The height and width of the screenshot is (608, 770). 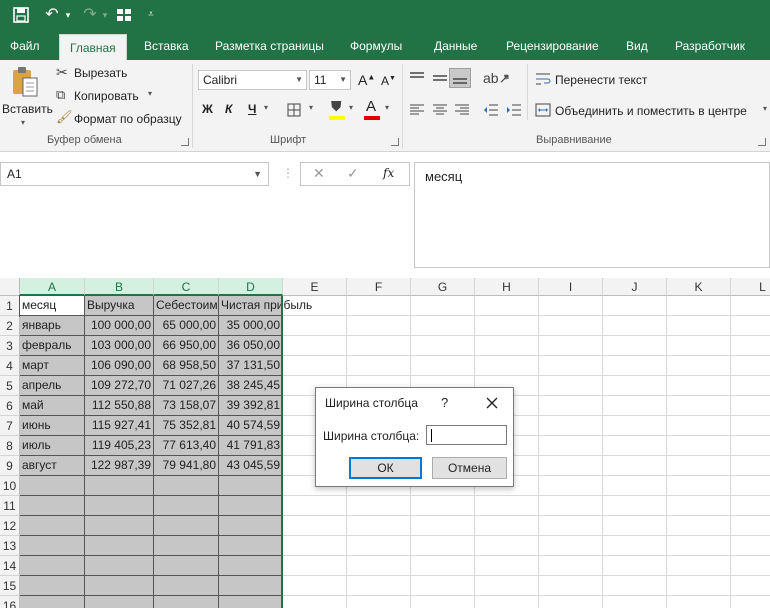 I want to click on cell-d1: Чистая прибыль, so click(x=265, y=306).